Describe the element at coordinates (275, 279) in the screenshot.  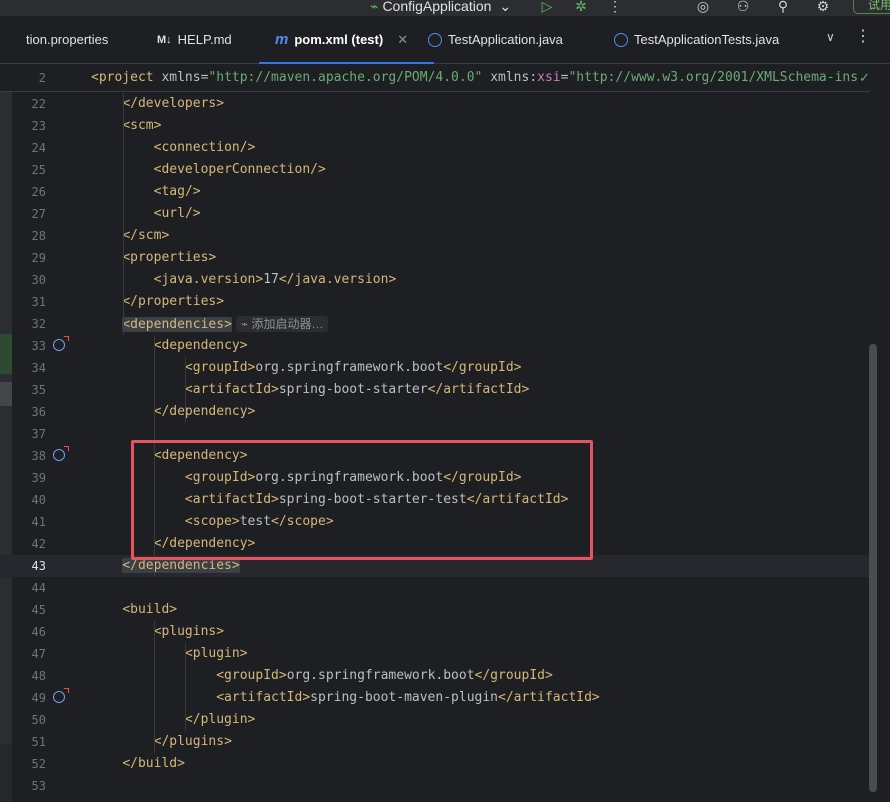
I see `code-text: <java.version>17</java.version>` at that location.